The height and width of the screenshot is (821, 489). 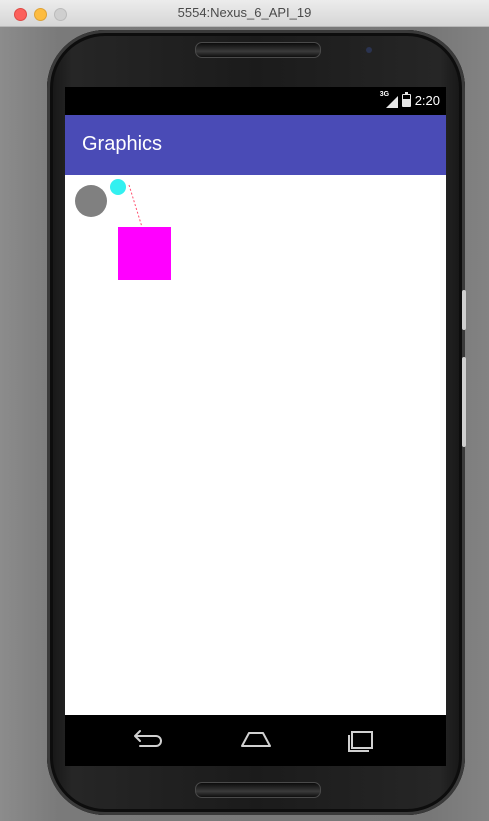 I want to click on recent-apps-button, so click(x=361, y=740).